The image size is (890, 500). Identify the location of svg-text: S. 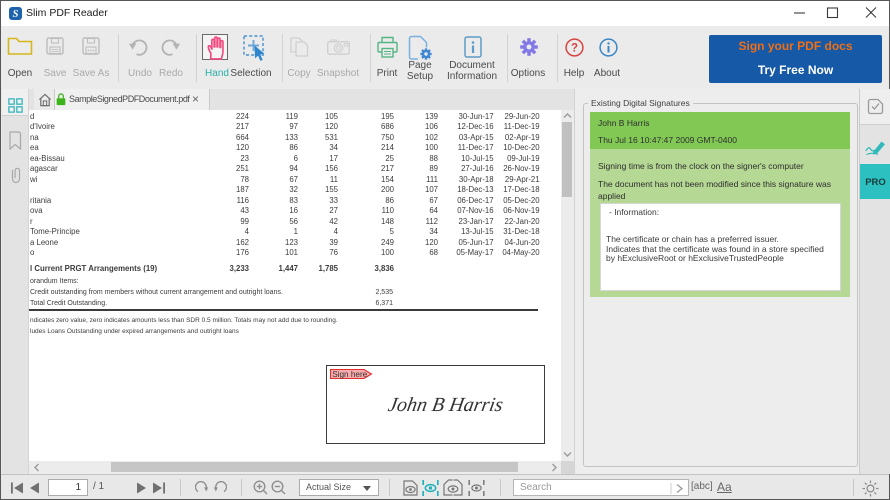
(16, 14).